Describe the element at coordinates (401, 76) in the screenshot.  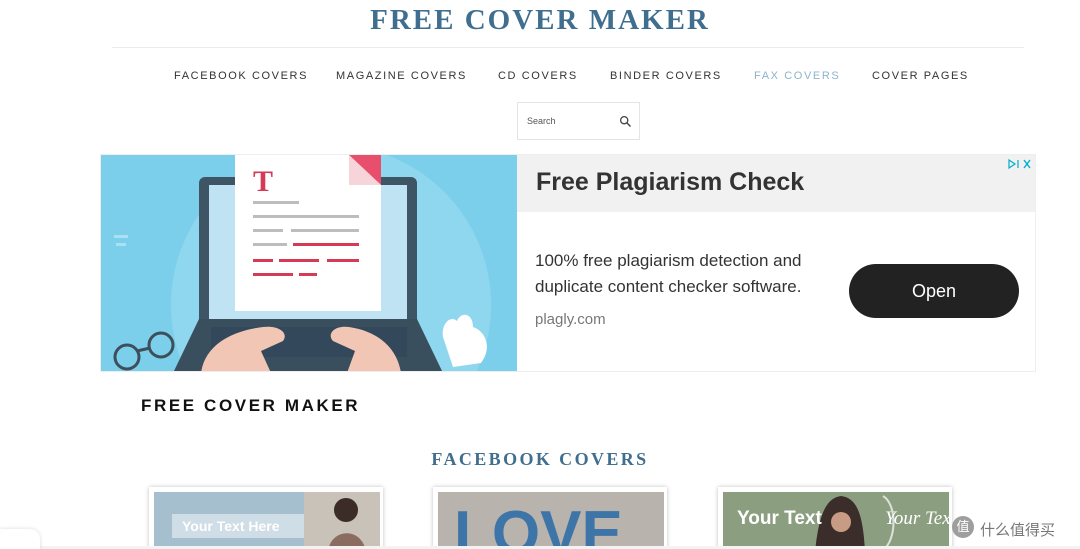
I see `nav-magazine-covers: MAGAZINE COVERS` at that location.